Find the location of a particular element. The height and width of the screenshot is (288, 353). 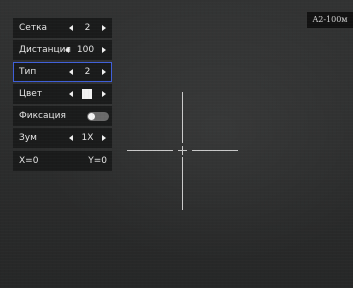

menu-item-value: 100 is located at coordinates (85, 50).